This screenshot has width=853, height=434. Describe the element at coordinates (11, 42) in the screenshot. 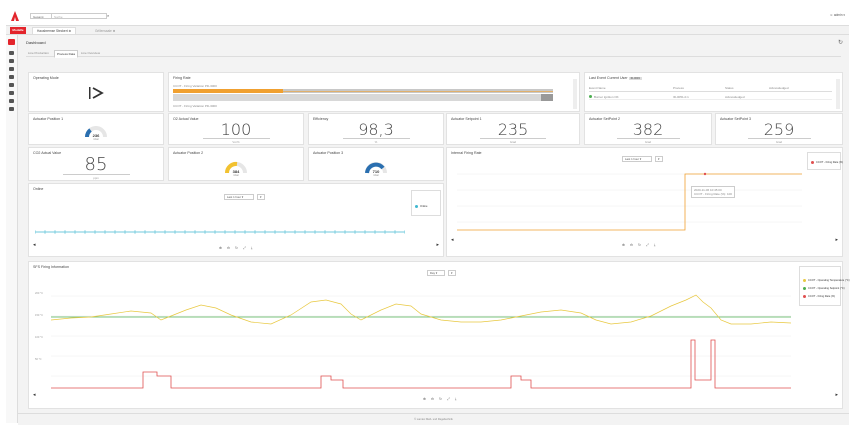

I see `sidebar-item-dashboard` at that location.